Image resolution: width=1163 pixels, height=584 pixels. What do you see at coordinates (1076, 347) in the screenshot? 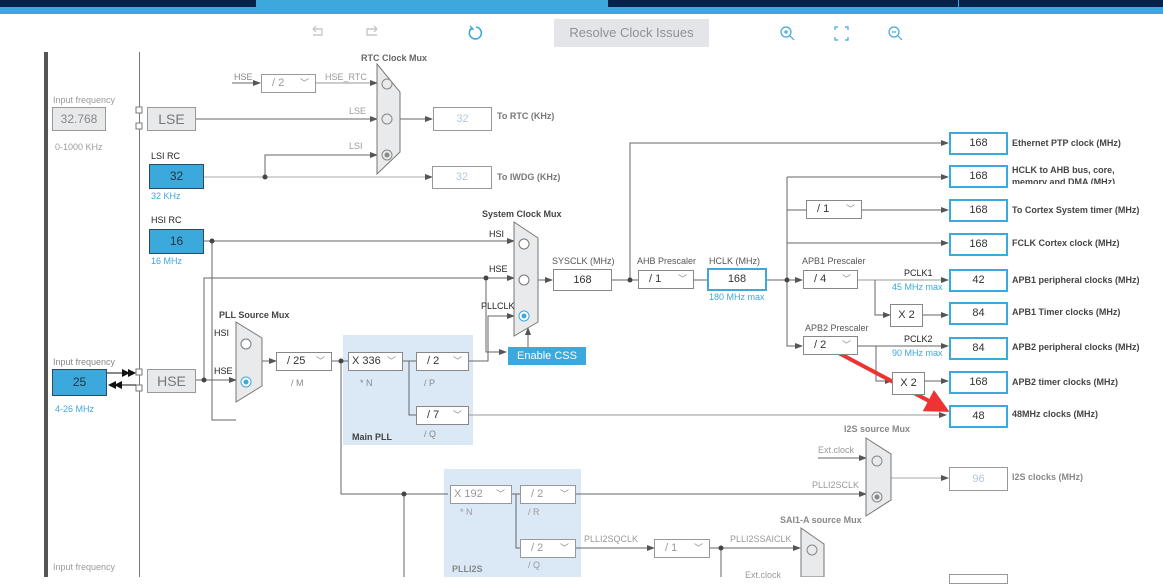
I see `apb2-peripheral-label: APB2 peripheral clocks (MHz)` at bounding box center [1076, 347].